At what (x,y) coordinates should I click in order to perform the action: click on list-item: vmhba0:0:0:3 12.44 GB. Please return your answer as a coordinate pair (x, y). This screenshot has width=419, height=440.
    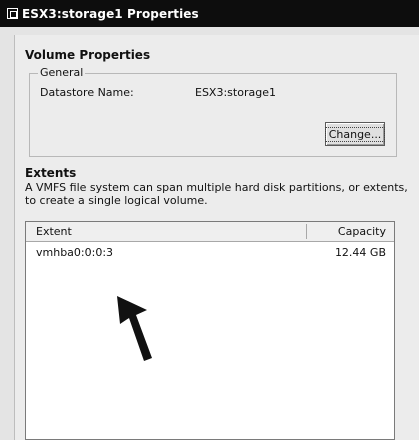
    Looking at the image, I should click on (210, 253).